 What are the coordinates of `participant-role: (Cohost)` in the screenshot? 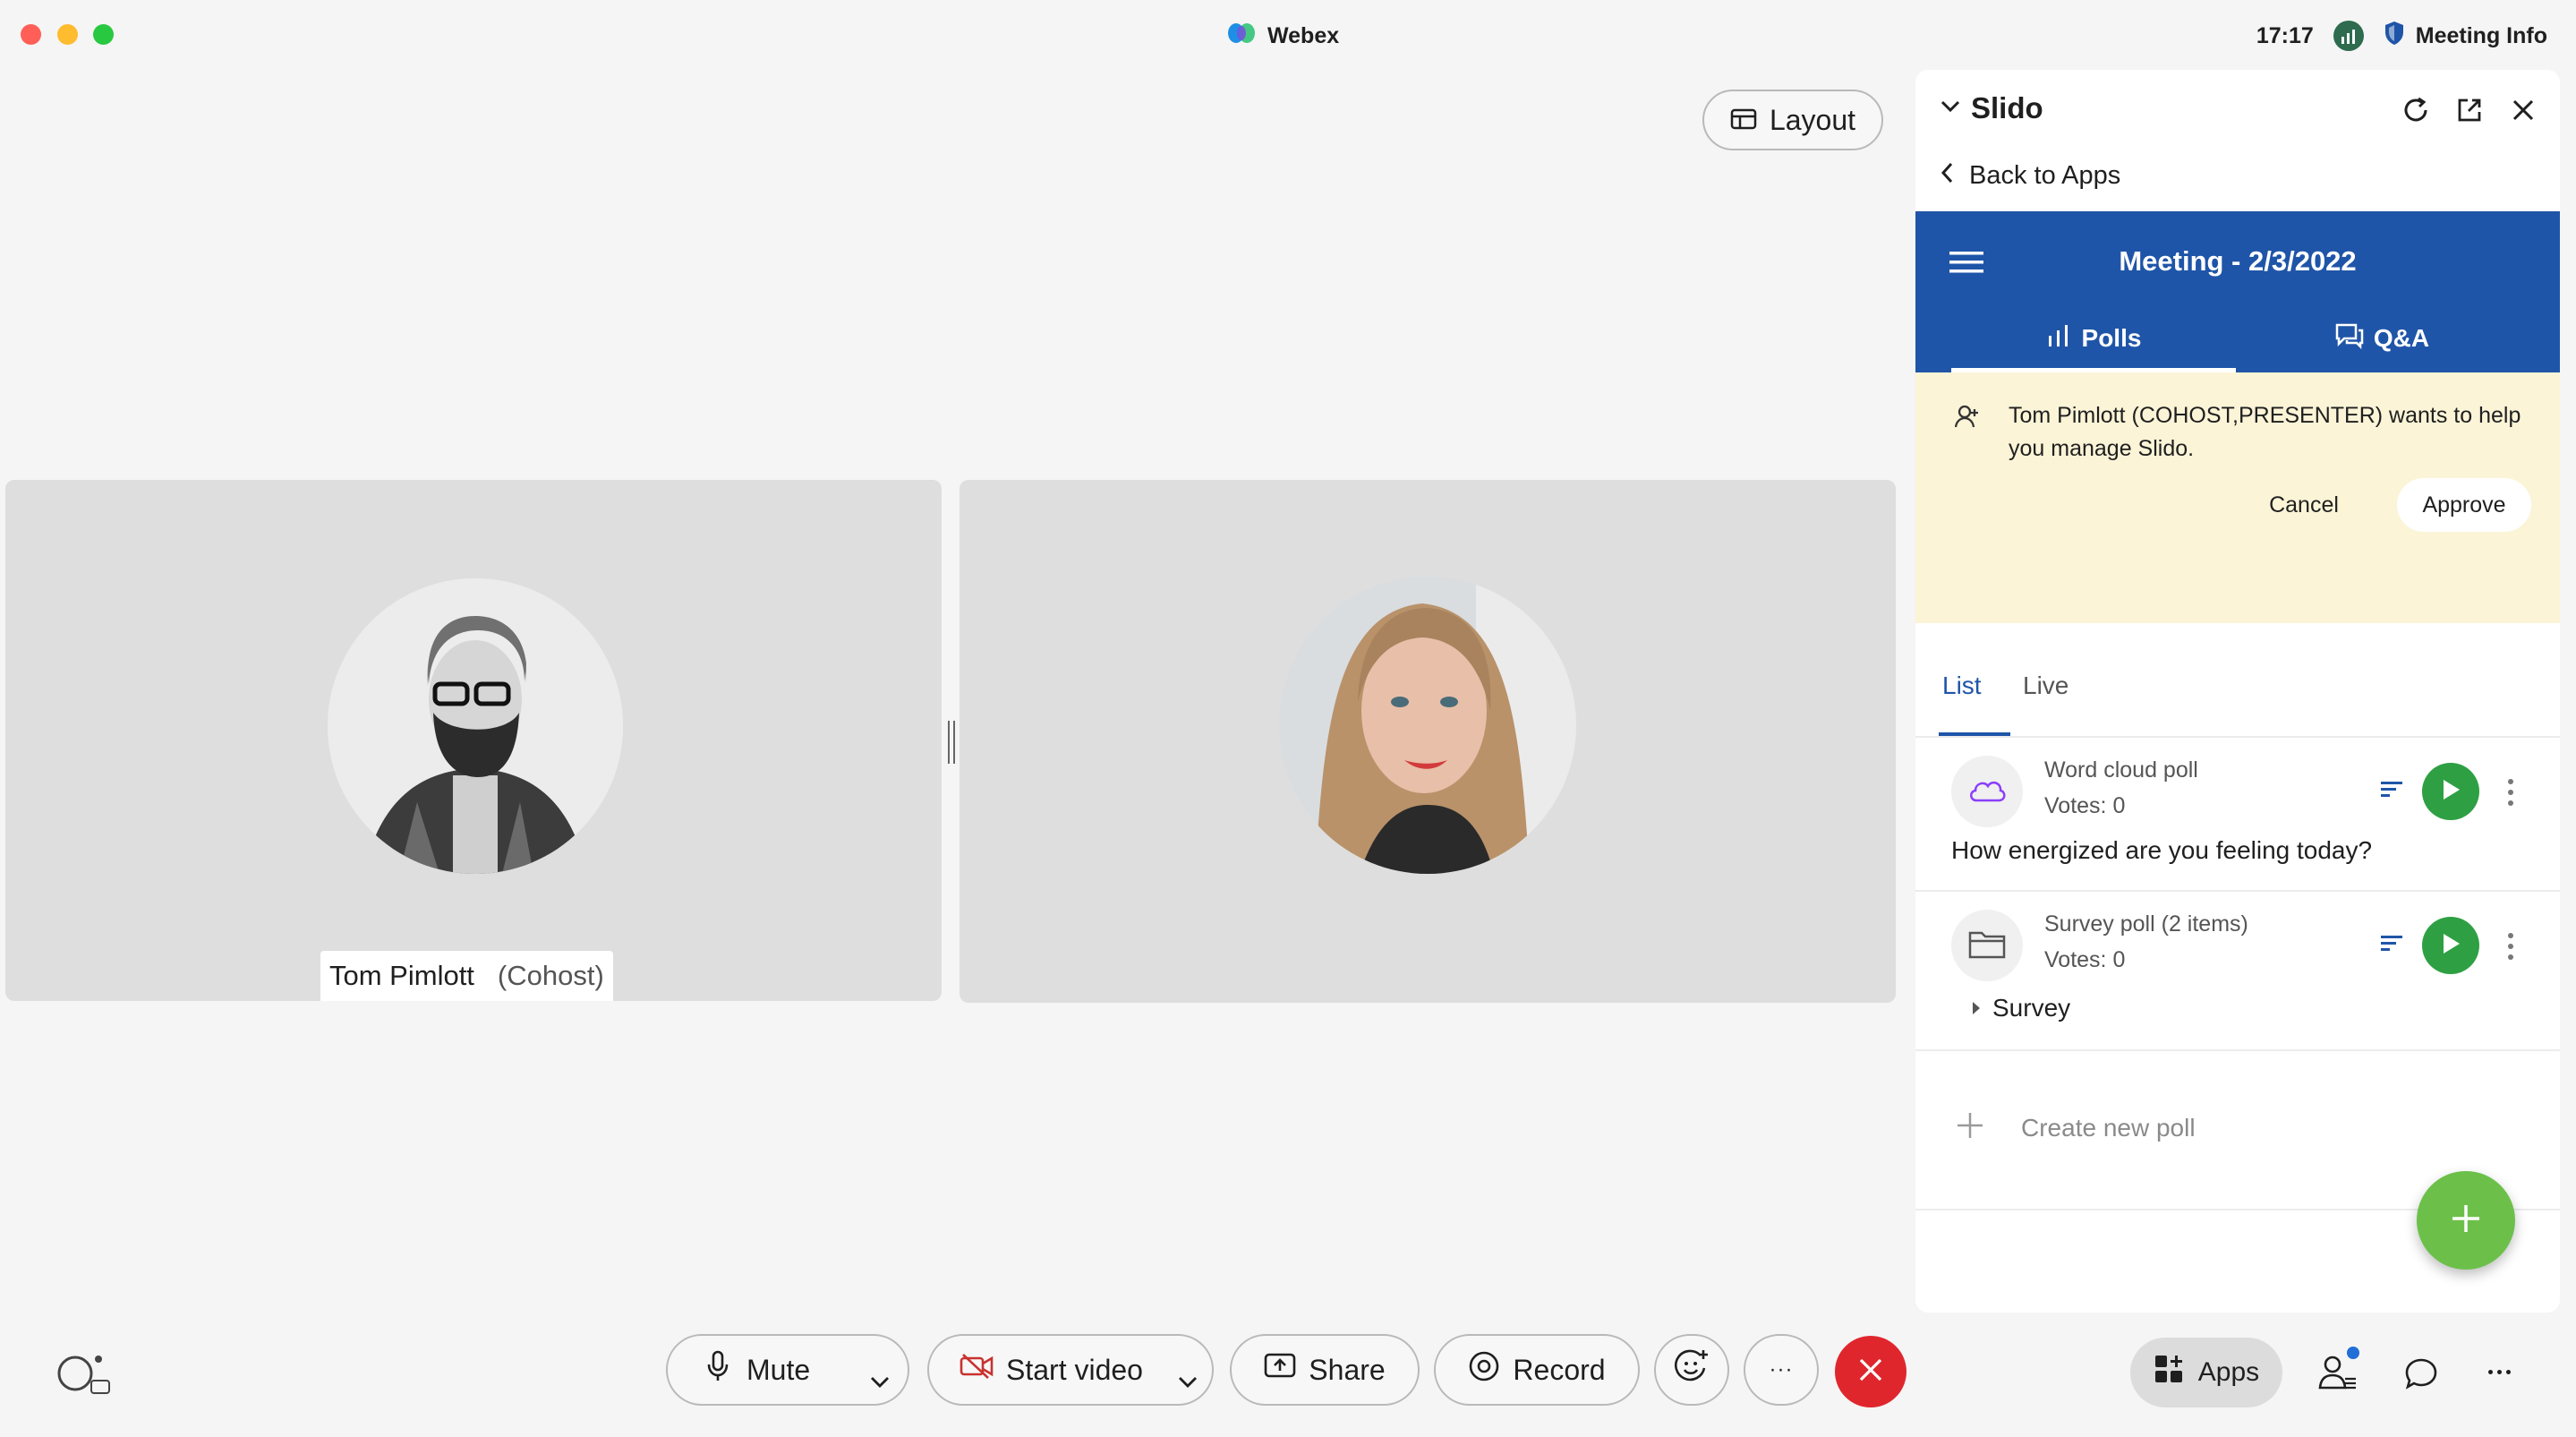 It's located at (550, 975).